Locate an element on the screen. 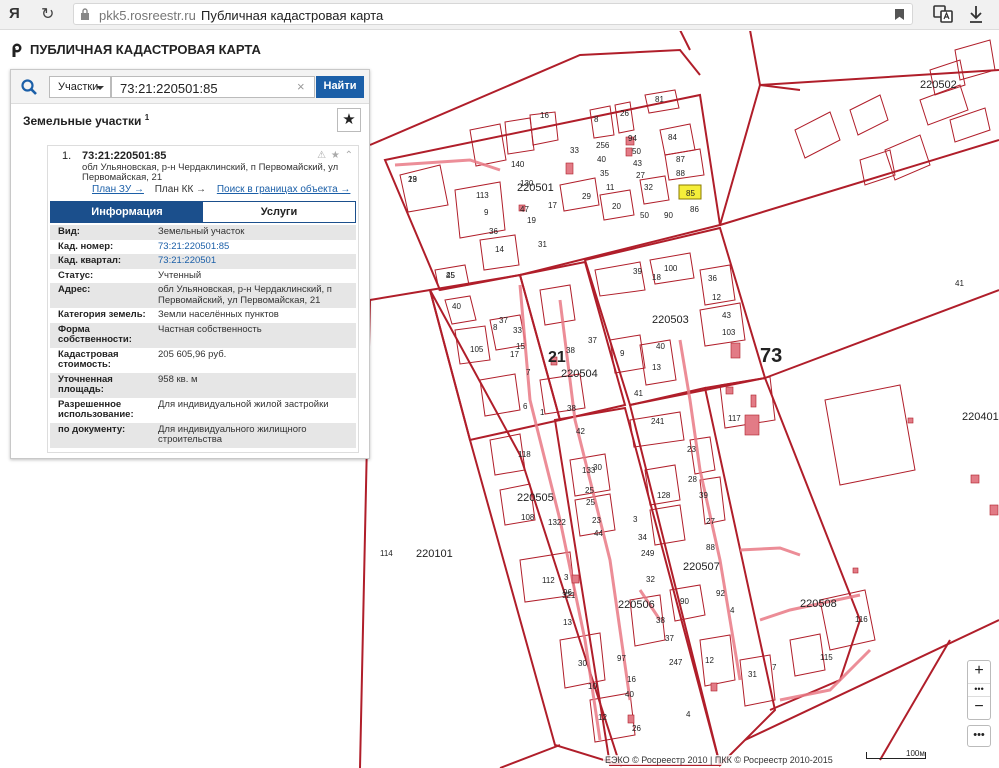 This screenshot has width=999, height=768. parcel-number-label: 94 is located at coordinates (632, 138).